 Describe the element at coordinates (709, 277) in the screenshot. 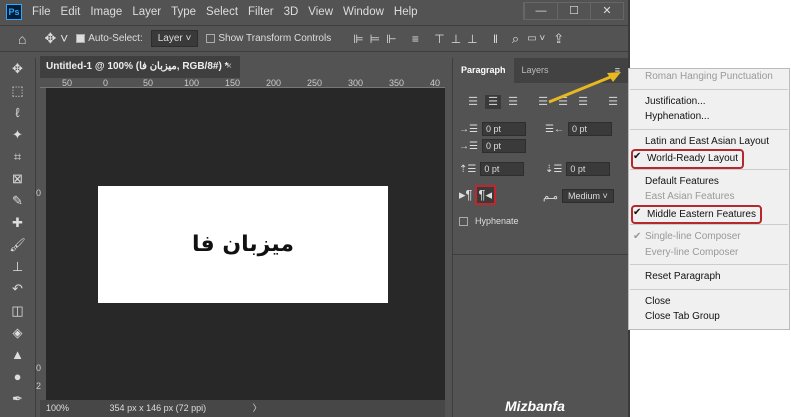

I see `menu-item: Reset Paragraph` at that location.